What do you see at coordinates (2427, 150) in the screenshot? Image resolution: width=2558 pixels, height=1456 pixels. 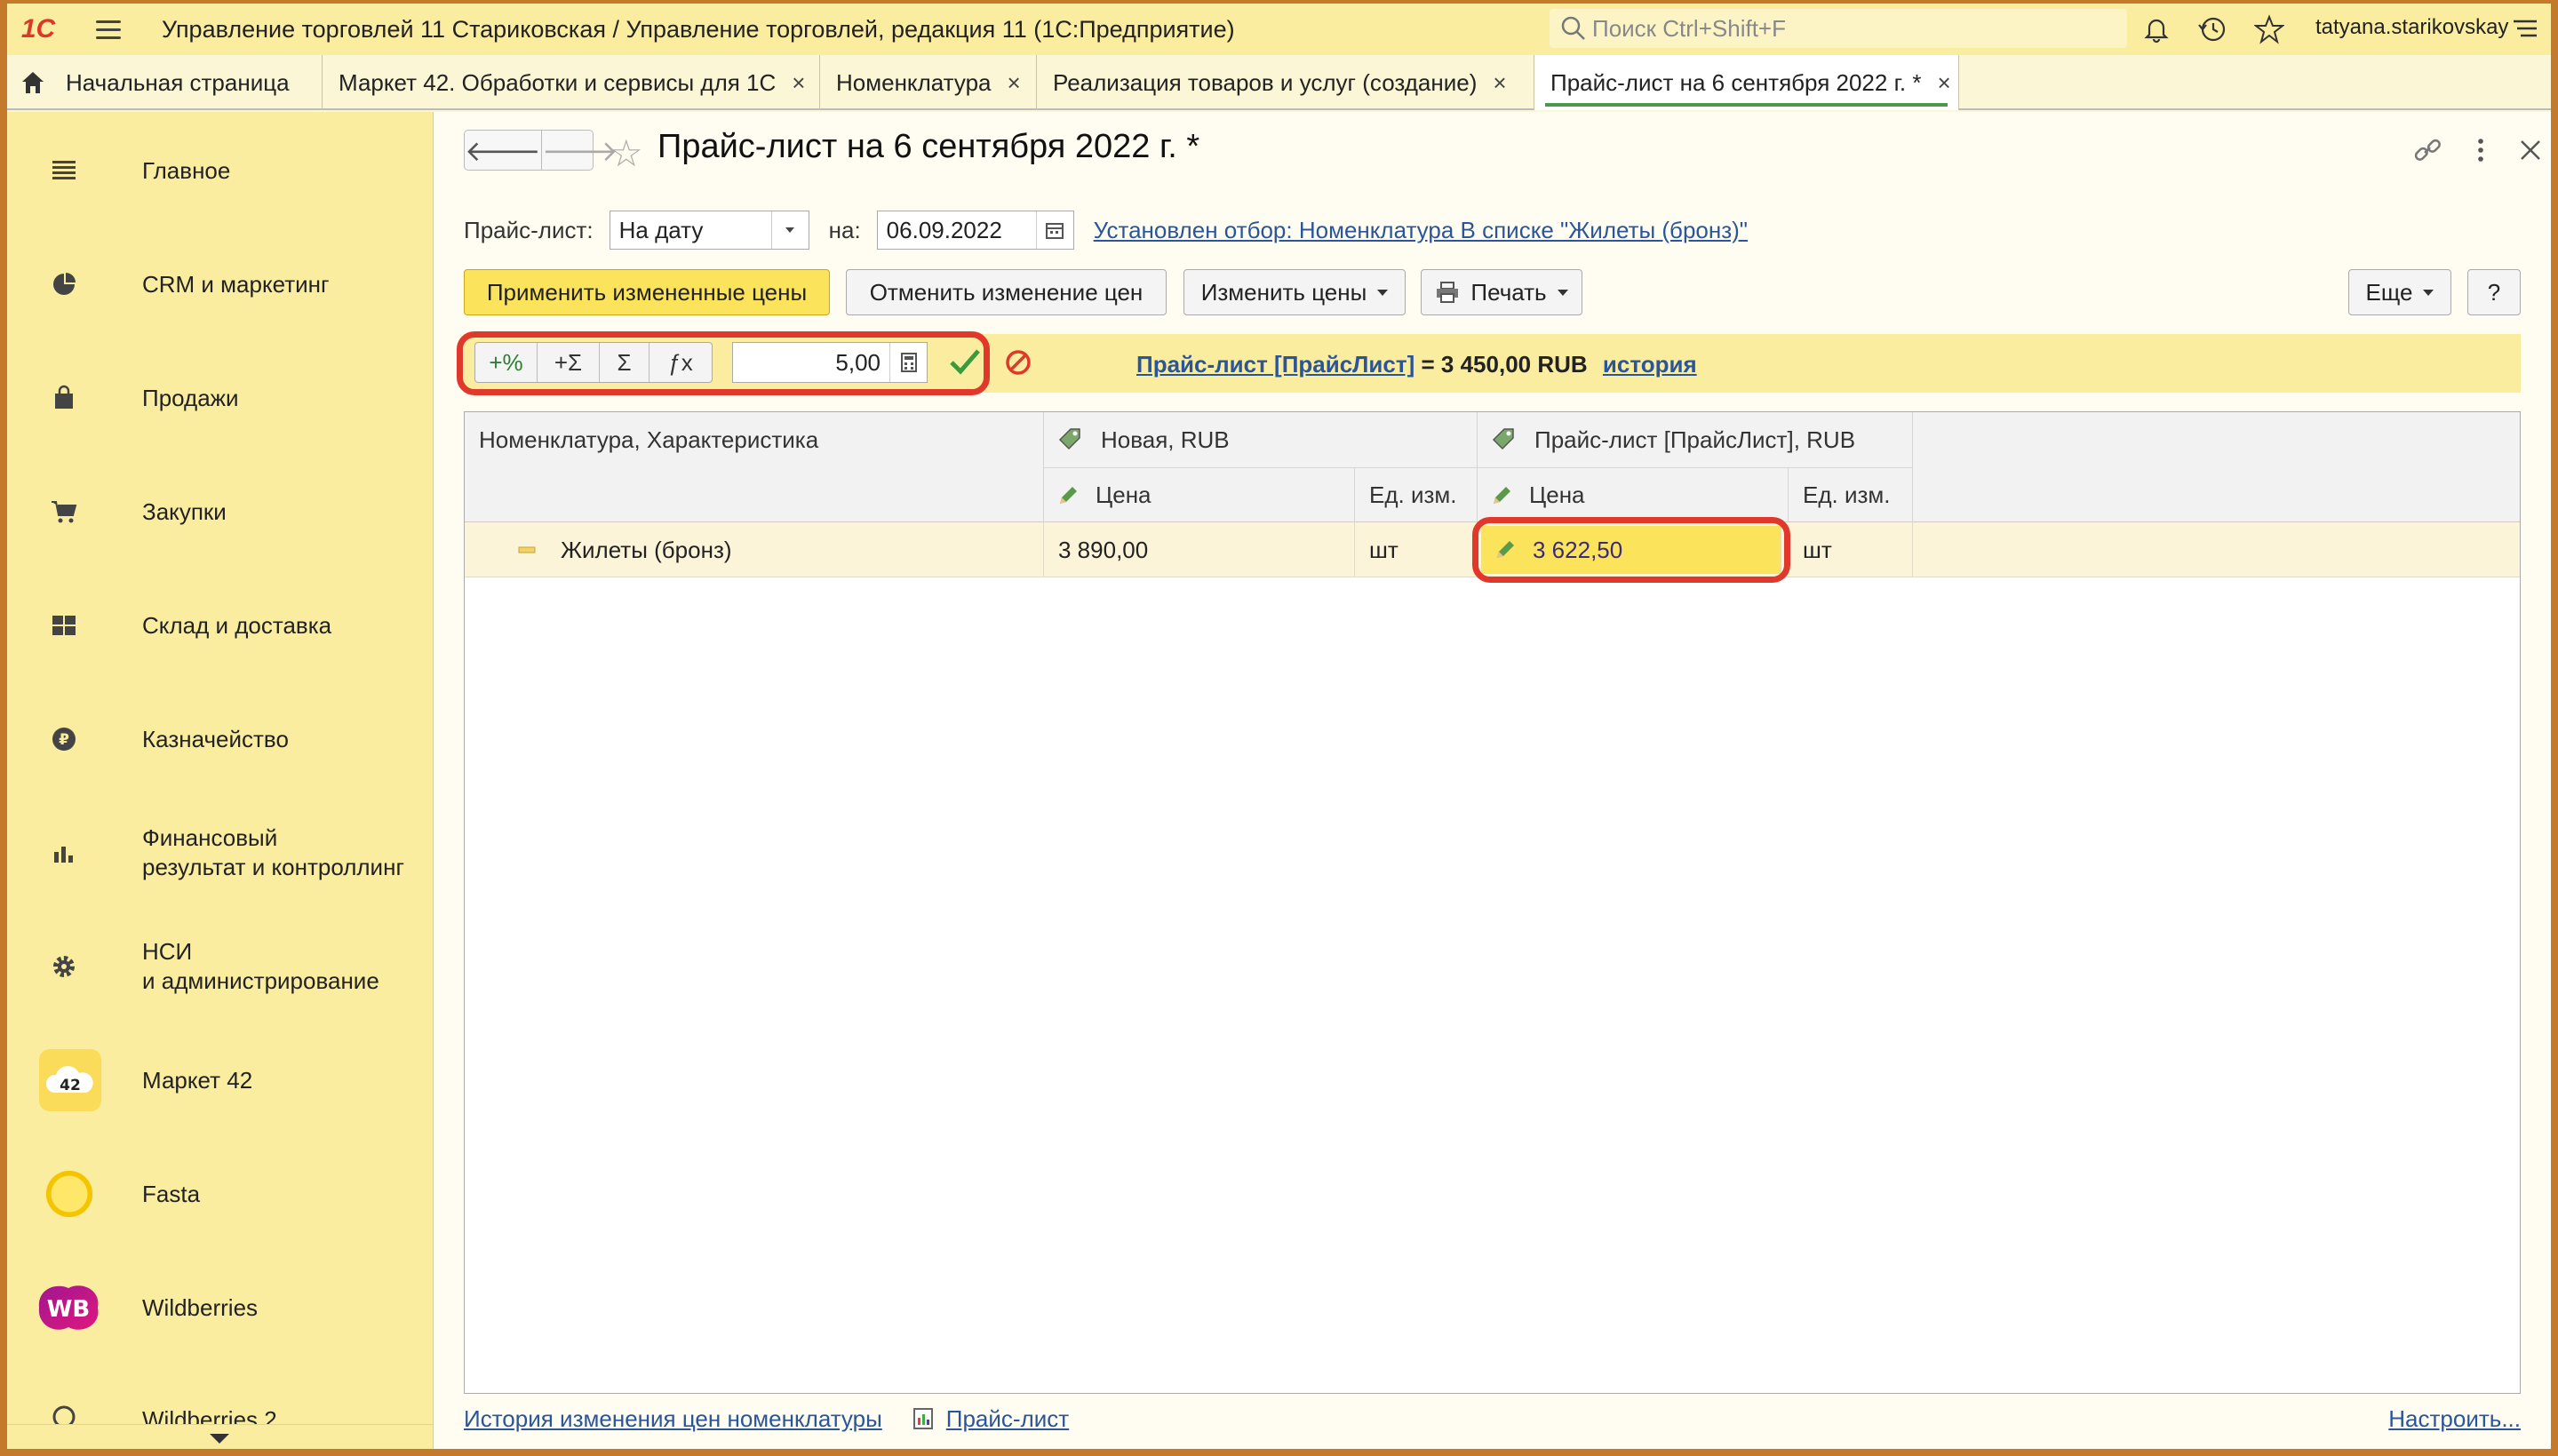 I see `link-icon` at bounding box center [2427, 150].